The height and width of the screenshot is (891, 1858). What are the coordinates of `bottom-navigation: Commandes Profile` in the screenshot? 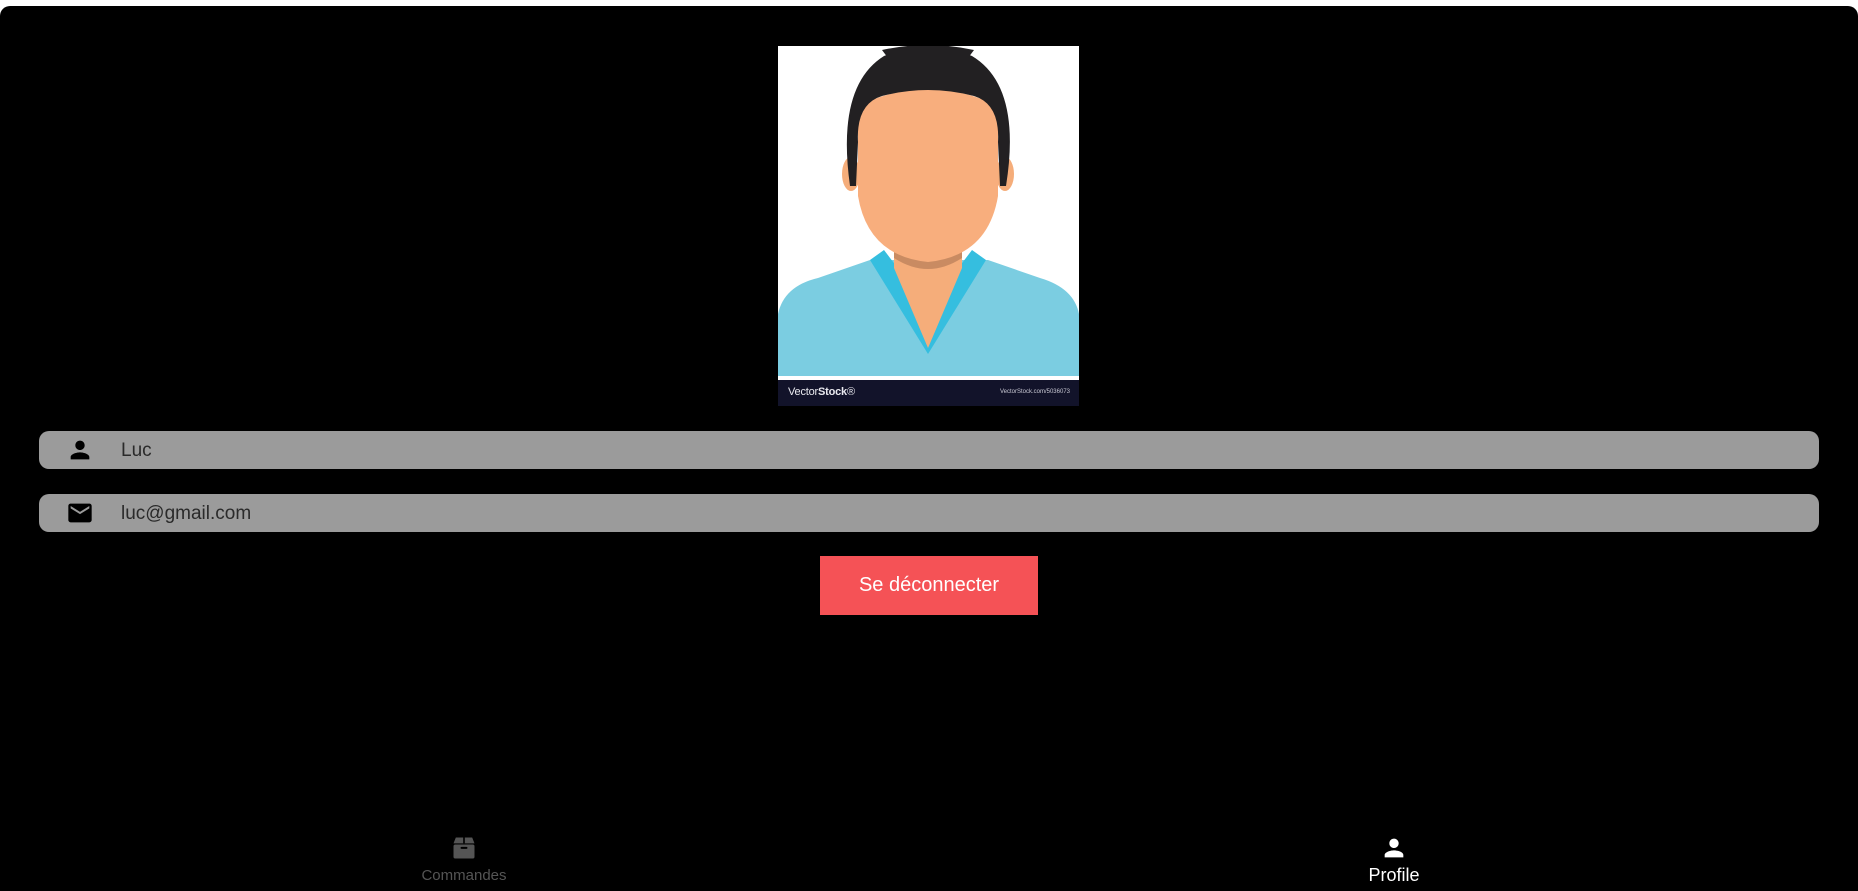 It's located at (929, 855).